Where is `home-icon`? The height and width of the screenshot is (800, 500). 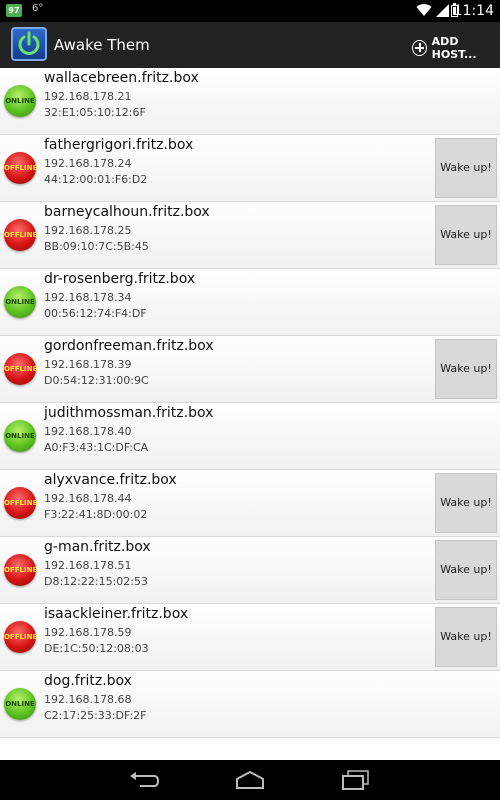
home-icon is located at coordinates (250, 780).